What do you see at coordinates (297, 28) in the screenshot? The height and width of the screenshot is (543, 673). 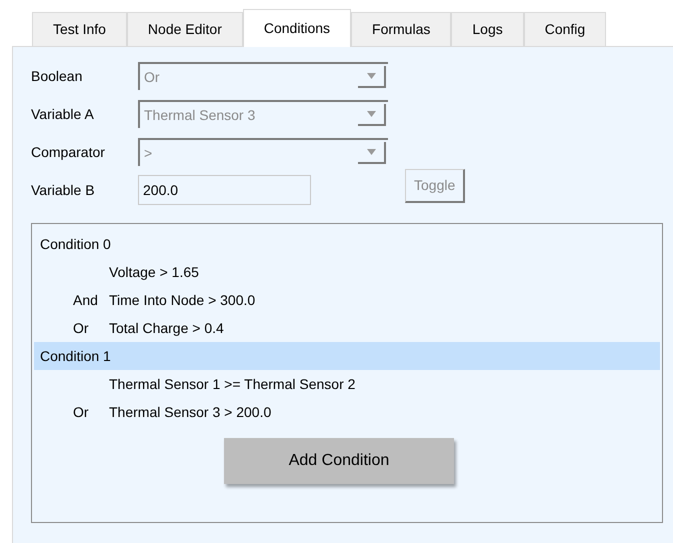 I see `tab: Conditions` at bounding box center [297, 28].